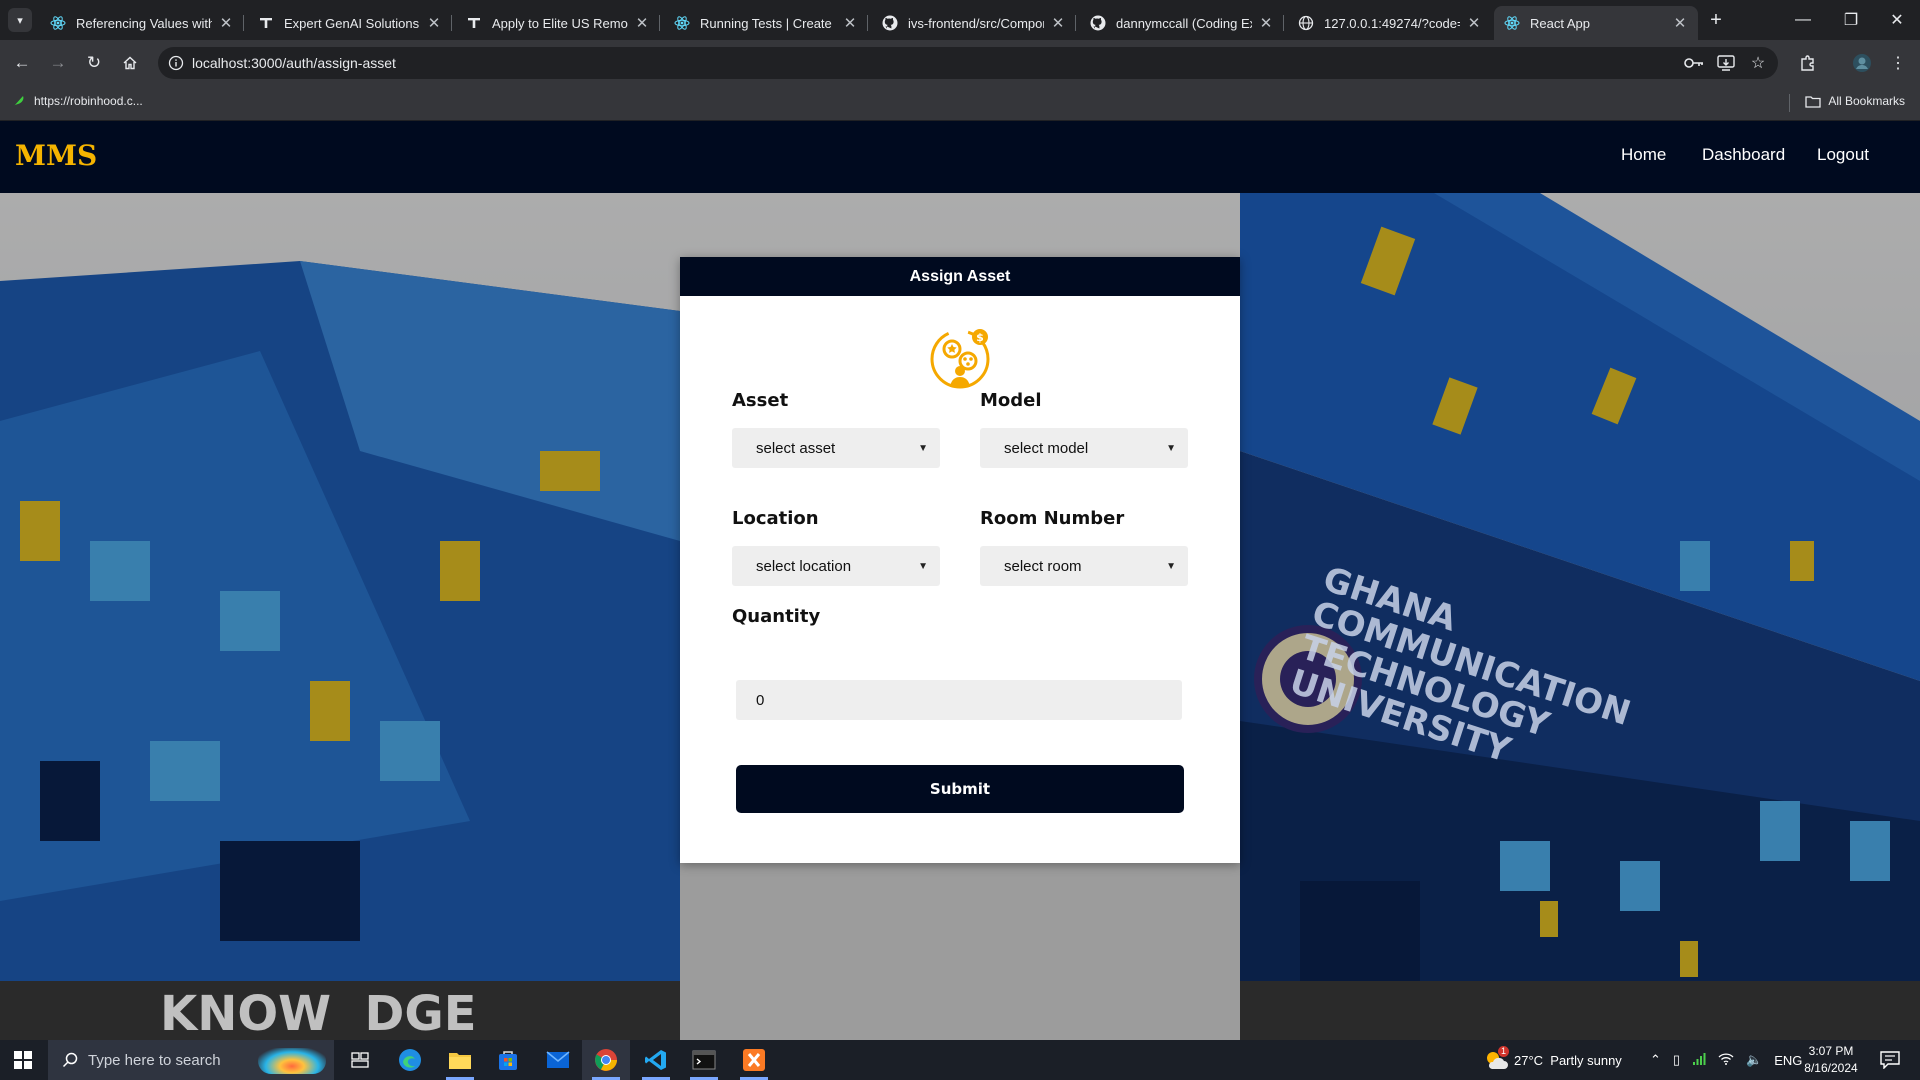 Image resolution: width=1920 pixels, height=1080 pixels. Describe the element at coordinates (1897, 20) in the screenshot. I see `close-window-button: ✕` at that location.